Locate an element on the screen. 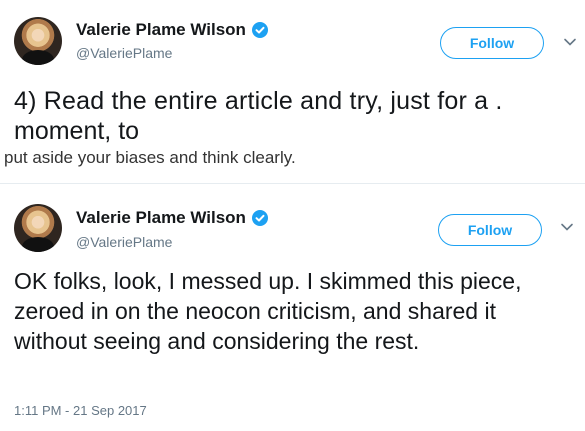 This screenshot has width=585, height=431. tweet-timestamp: 1:11 PM - 21 Sep 2017 is located at coordinates (80, 410).